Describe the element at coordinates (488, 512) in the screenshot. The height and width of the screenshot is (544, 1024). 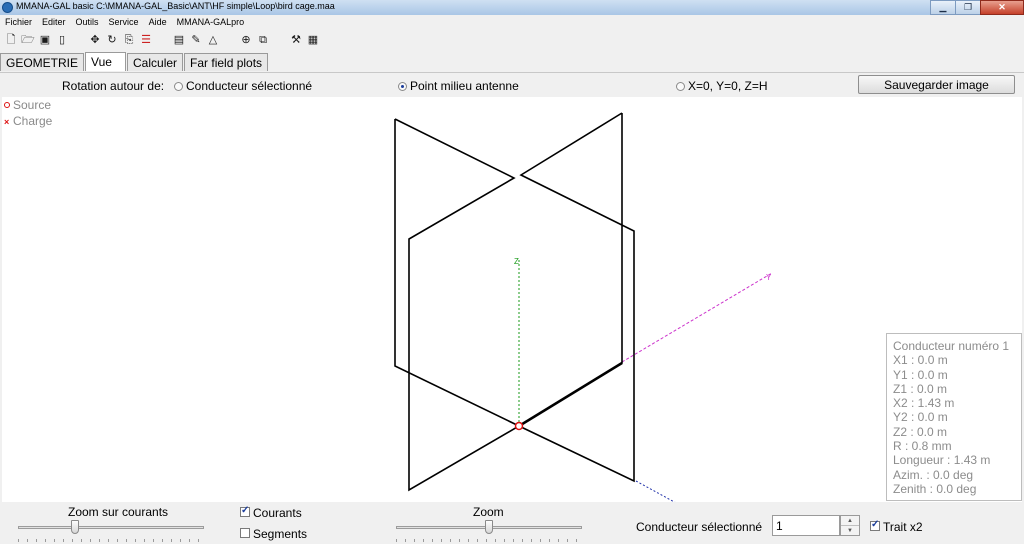
I see `zoom-label: Zoom` at that location.